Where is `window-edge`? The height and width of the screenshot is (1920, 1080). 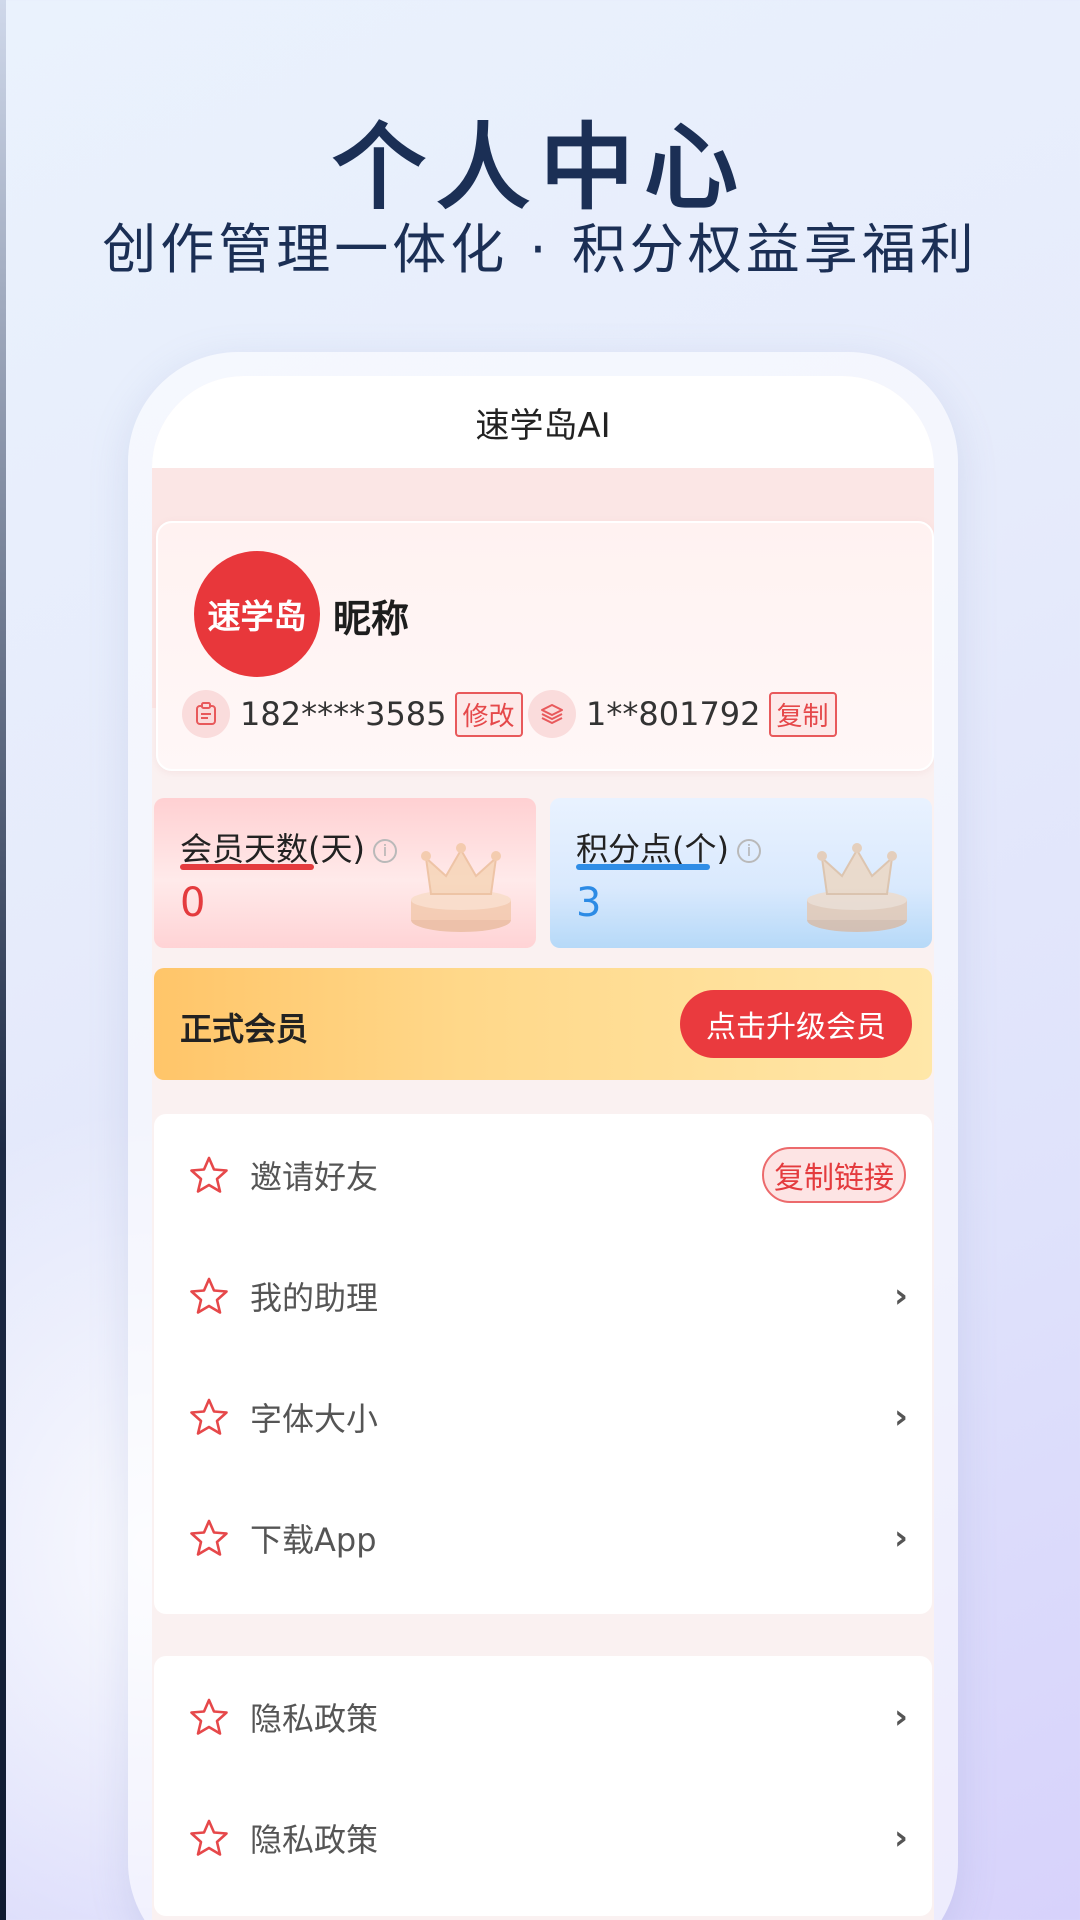
window-edge is located at coordinates (3, 960).